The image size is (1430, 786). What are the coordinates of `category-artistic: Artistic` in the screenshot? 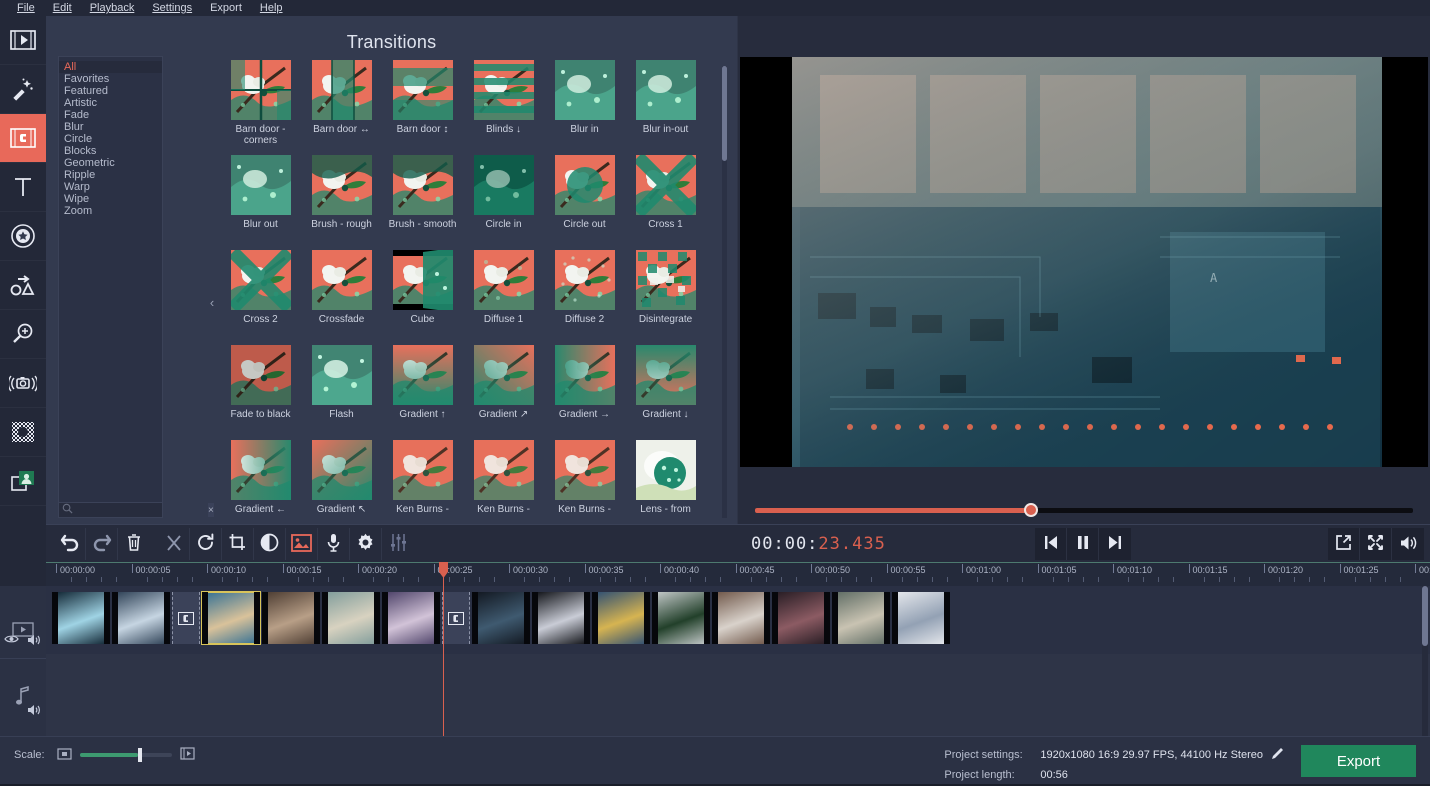 It's located at (110, 103).